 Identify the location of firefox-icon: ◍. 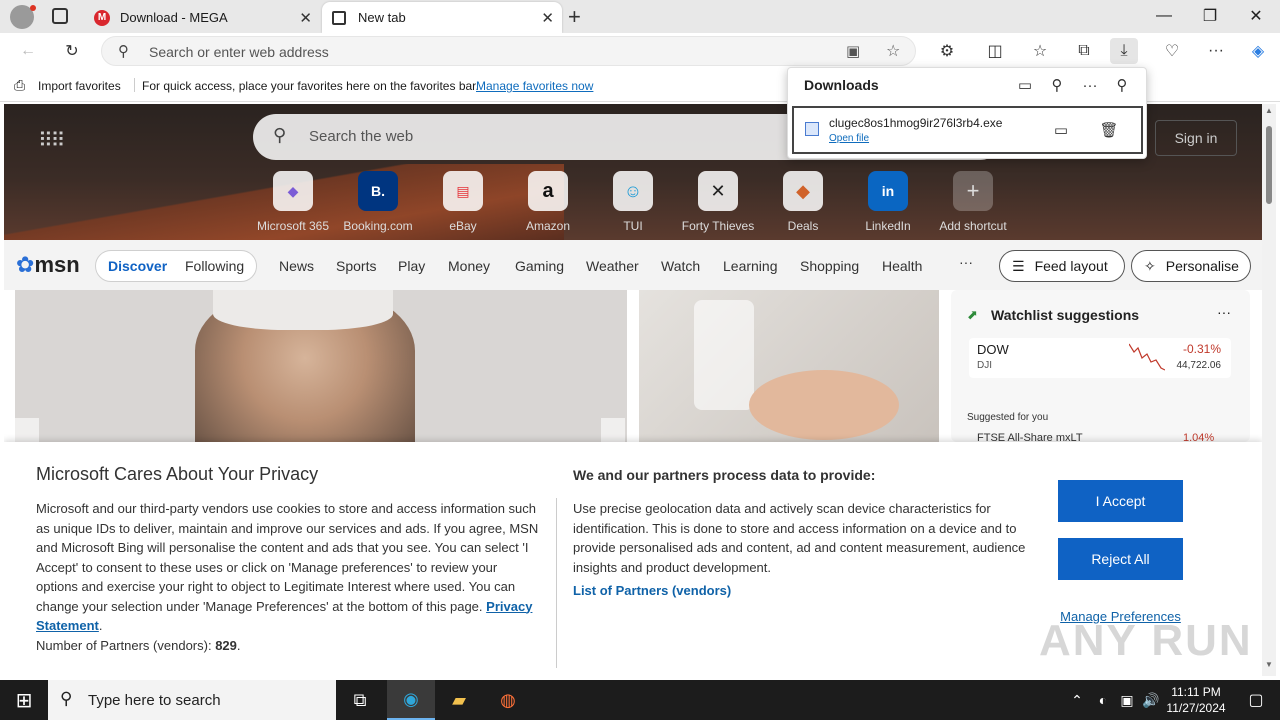
(508, 700).